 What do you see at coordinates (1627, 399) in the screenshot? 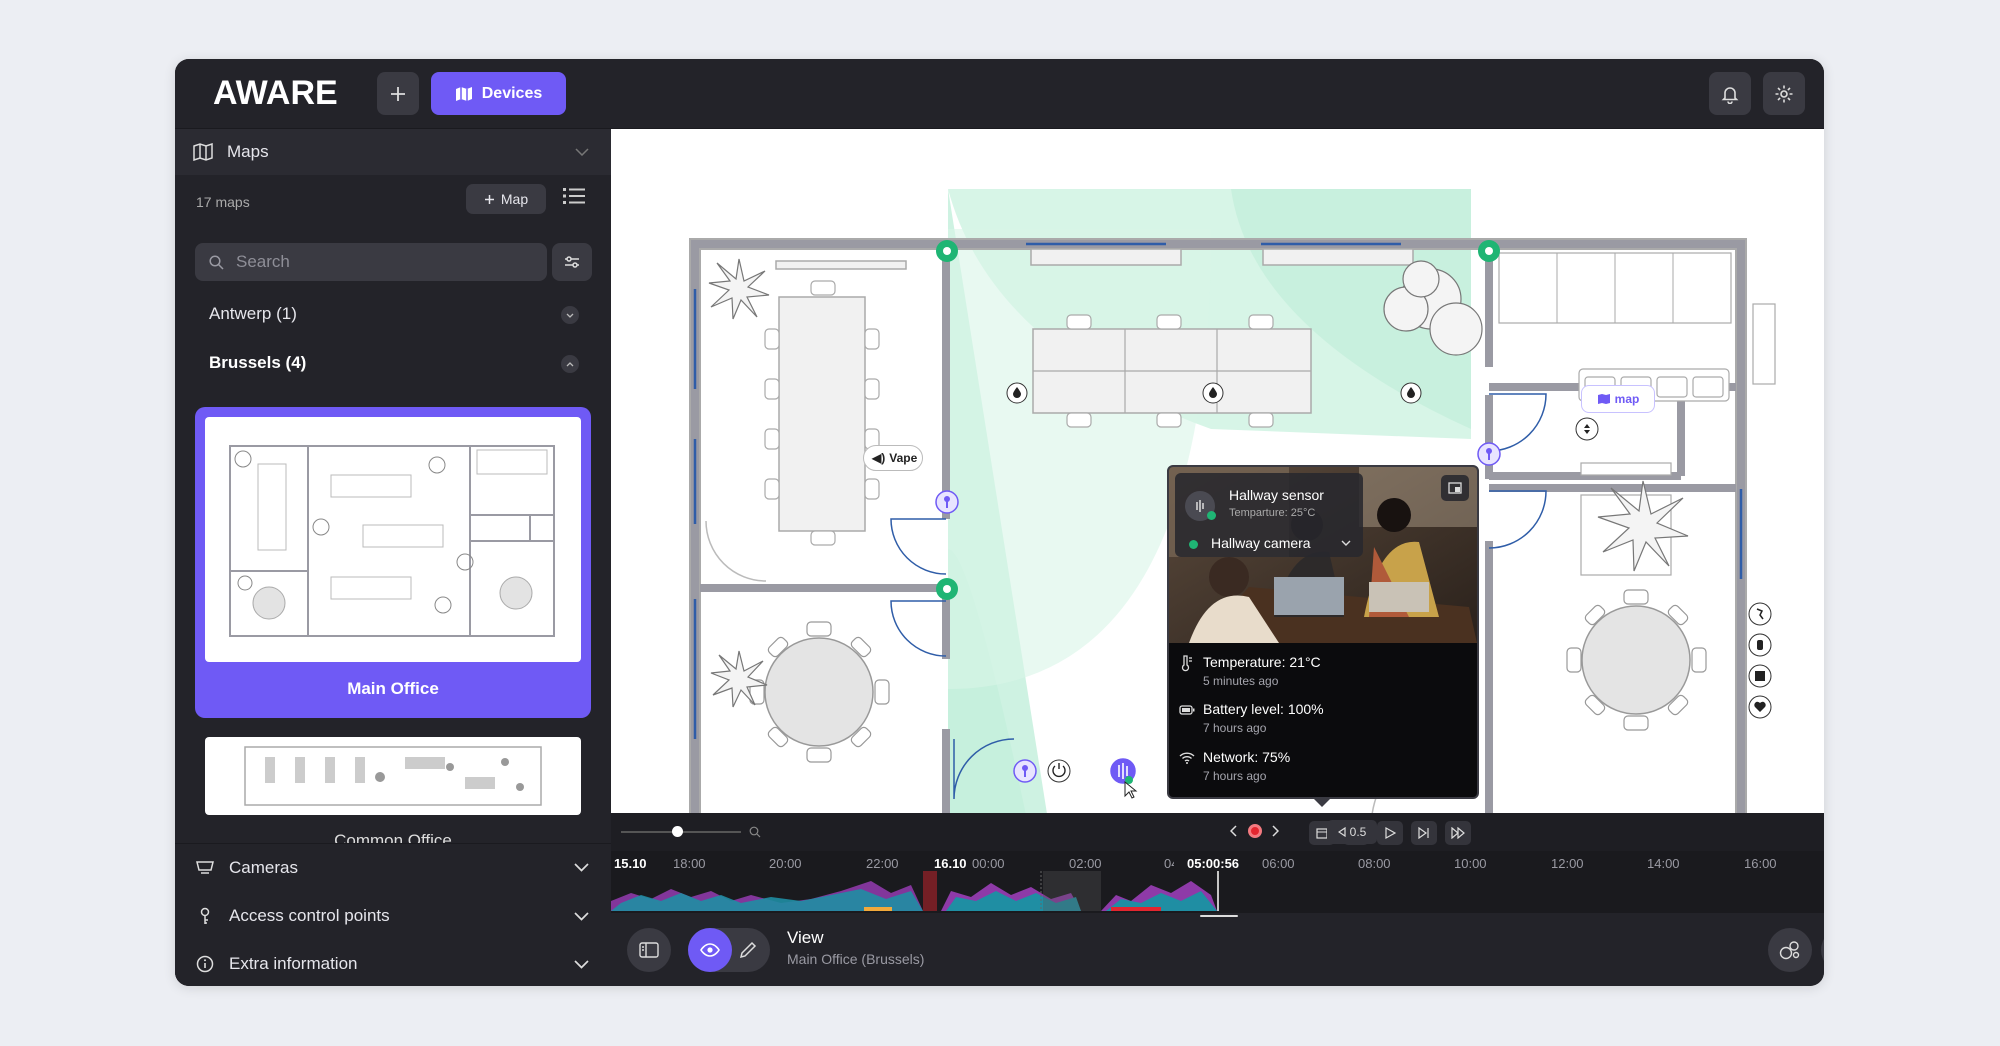
I see `map-link-label: map` at bounding box center [1627, 399].